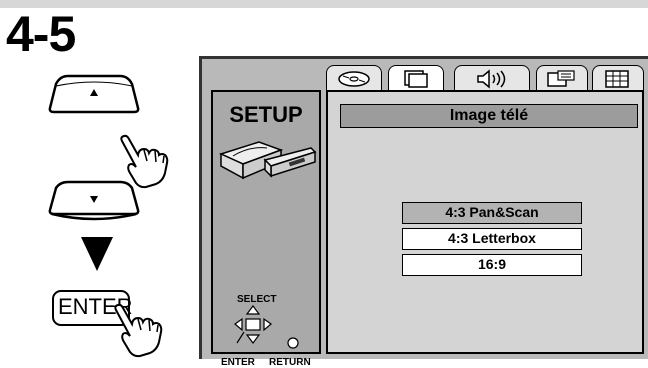 The height and width of the screenshot is (368, 648). What do you see at coordinates (268, 331) in the screenshot?
I see `dpad-icon` at bounding box center [268, 331].